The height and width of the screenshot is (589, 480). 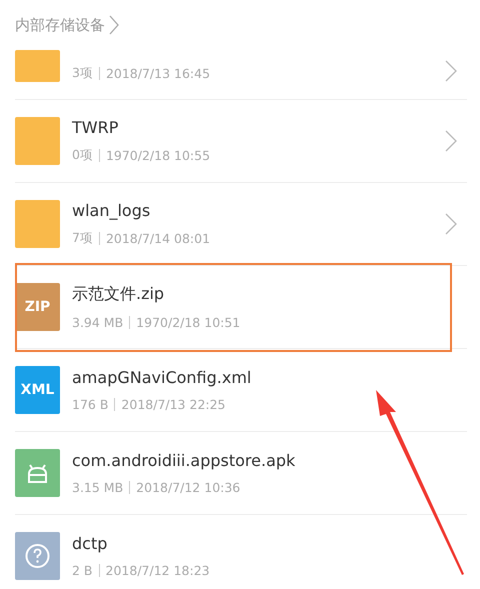 What do you see at coordinates (37, 473) in the screenshot?
I see `android-file-icon` at bounding box center [37, 473].